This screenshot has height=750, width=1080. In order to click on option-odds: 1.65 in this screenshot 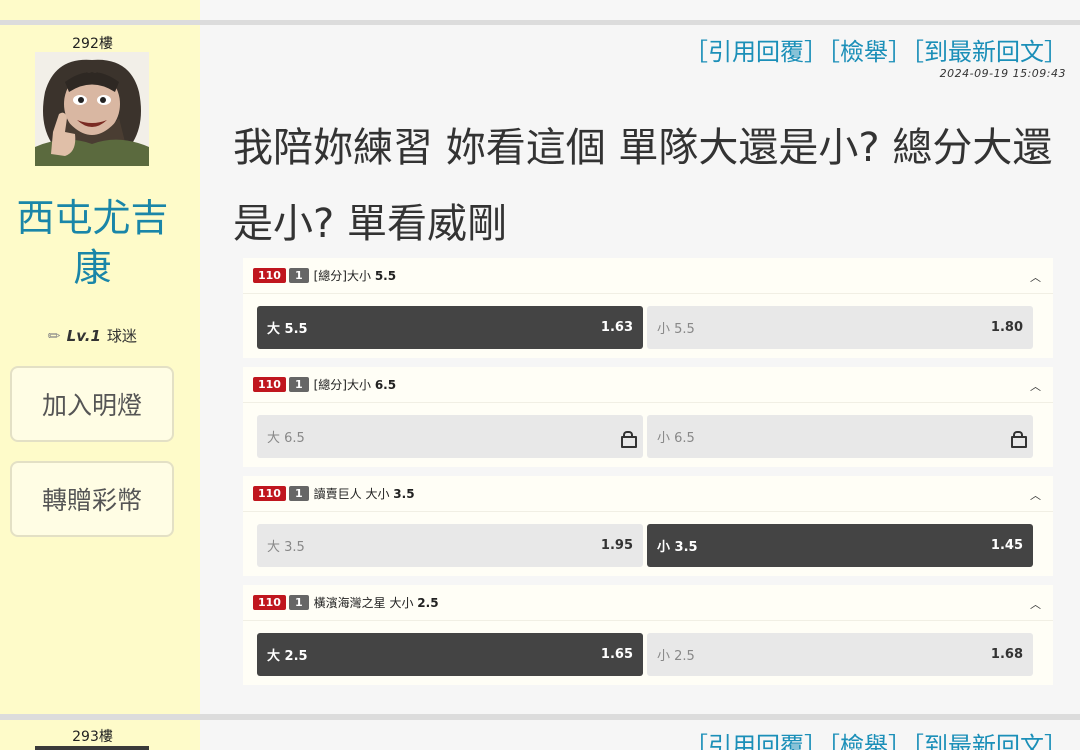, I will do `click(616, 654)`.